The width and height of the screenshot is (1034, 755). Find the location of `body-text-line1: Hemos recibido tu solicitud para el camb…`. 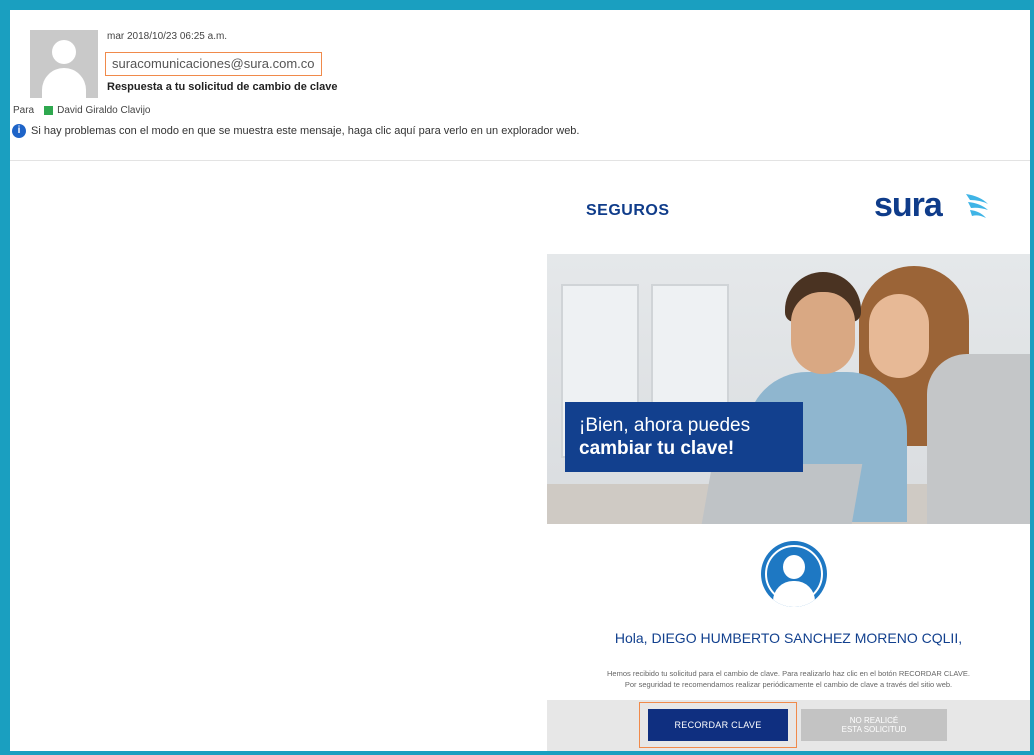

body-text-line1: Hemos recibido tu solicitud para el camb… is located at coordinates (788, 673).